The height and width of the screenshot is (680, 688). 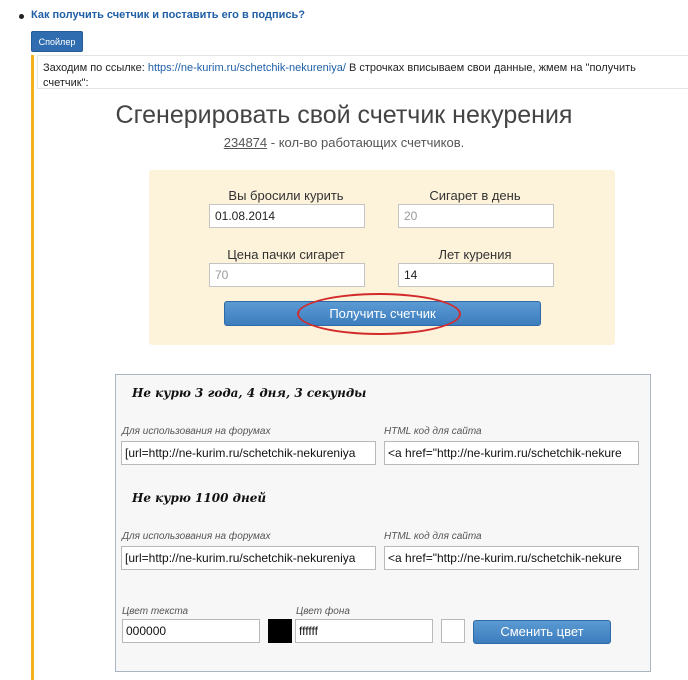 I want to click on counter-stats: 234874 - кол-во работающих счетчиков., so click(x=344, y=142).